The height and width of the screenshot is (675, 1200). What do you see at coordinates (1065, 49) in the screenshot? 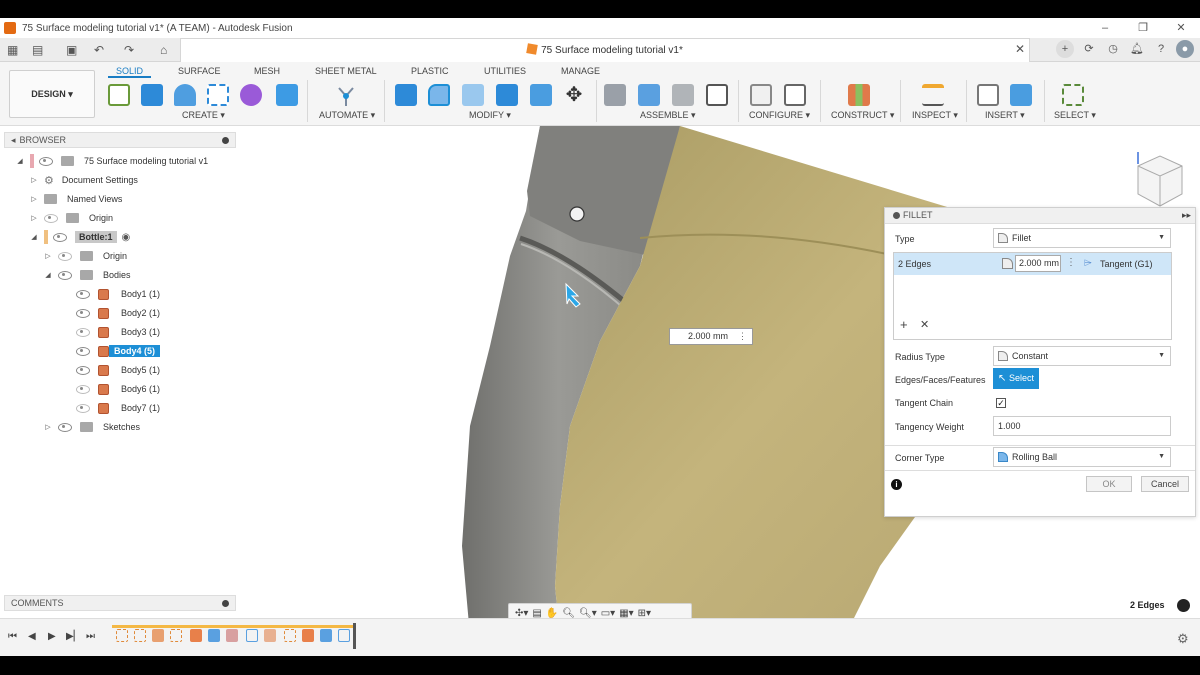
I see `new-tab-icon: +` at bounding box center [1065, 49].